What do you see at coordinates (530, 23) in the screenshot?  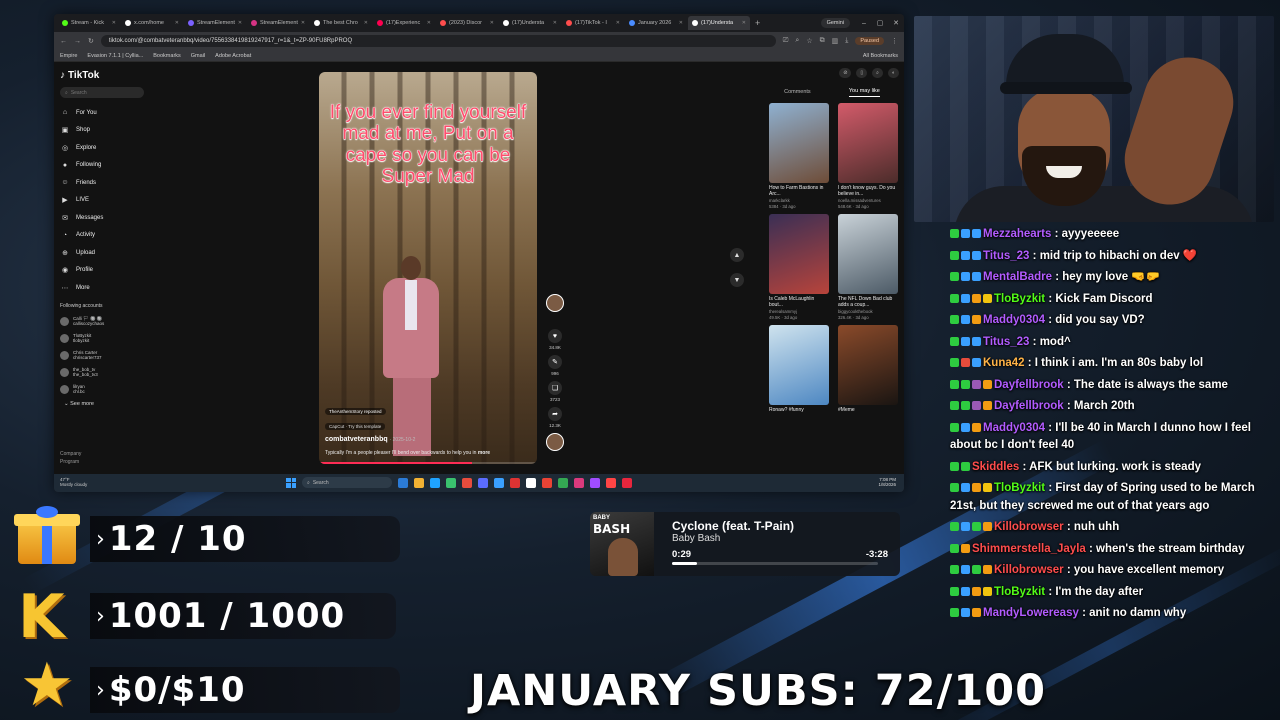 I see `browser-tab: (17)Understa ✕` at bounding box center [530, 23].